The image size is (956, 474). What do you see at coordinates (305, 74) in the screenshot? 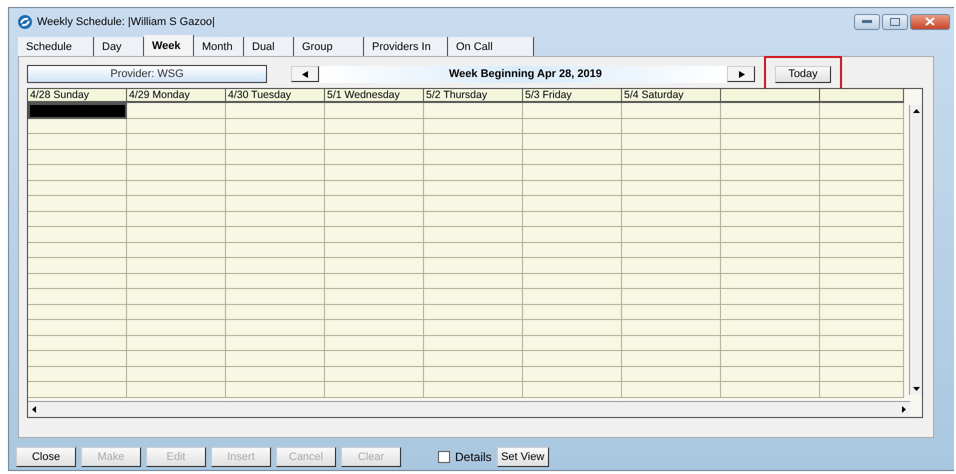
I see `previous-week-button` at bounding box center [305, 74].